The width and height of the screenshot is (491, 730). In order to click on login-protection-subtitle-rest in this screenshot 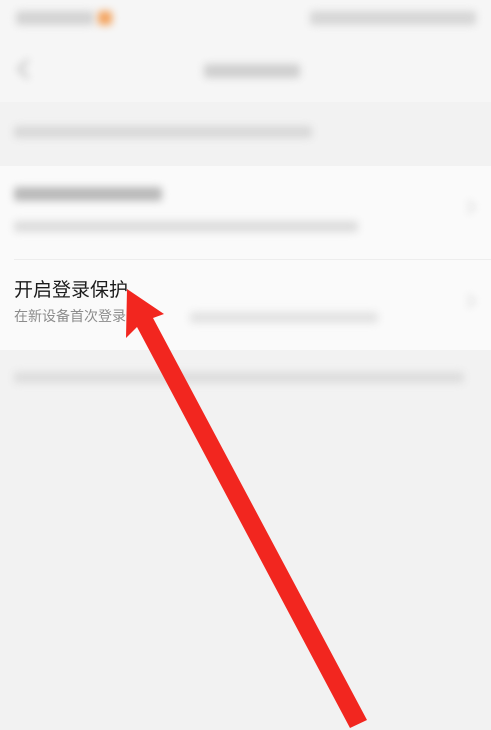, I will do `click(284, 317)`.